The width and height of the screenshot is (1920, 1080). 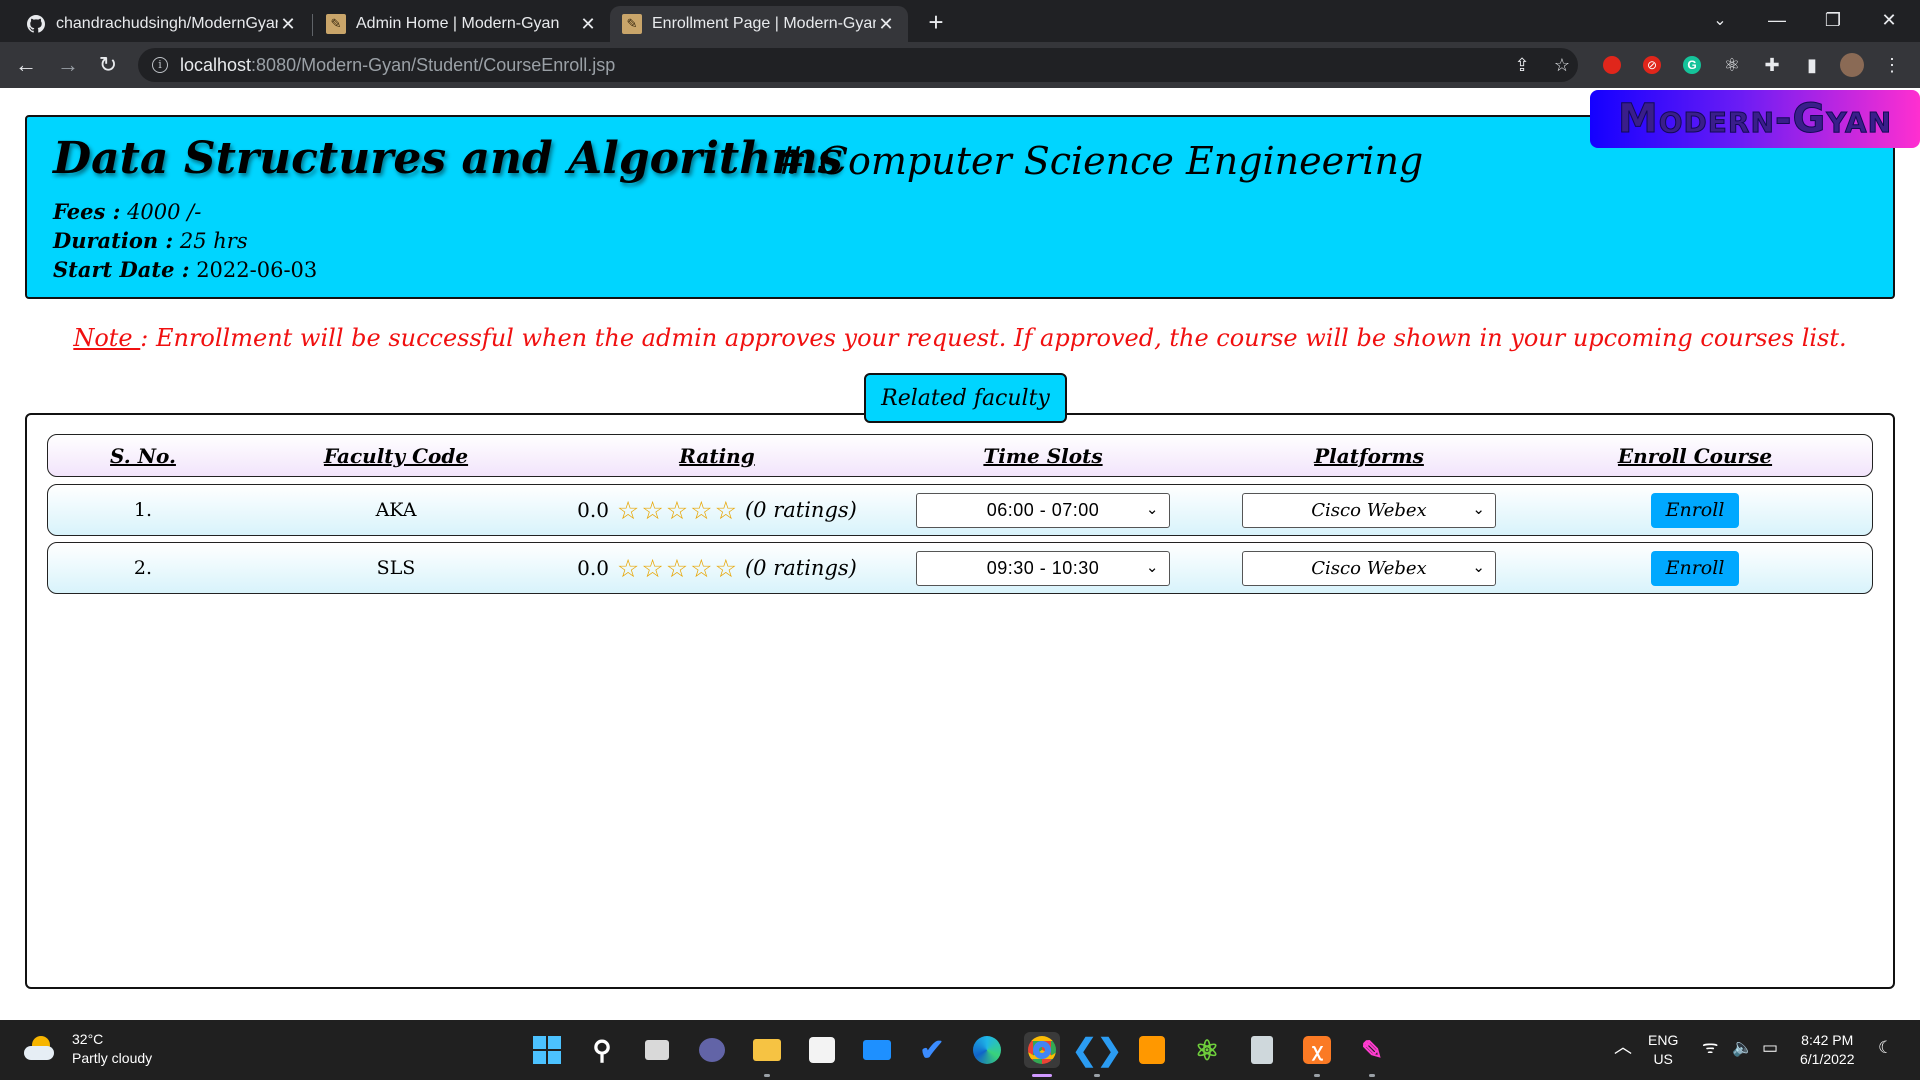 I want to click on row-platform-cell: Cisco Webex ⌄, so click(x=1369, y=510).